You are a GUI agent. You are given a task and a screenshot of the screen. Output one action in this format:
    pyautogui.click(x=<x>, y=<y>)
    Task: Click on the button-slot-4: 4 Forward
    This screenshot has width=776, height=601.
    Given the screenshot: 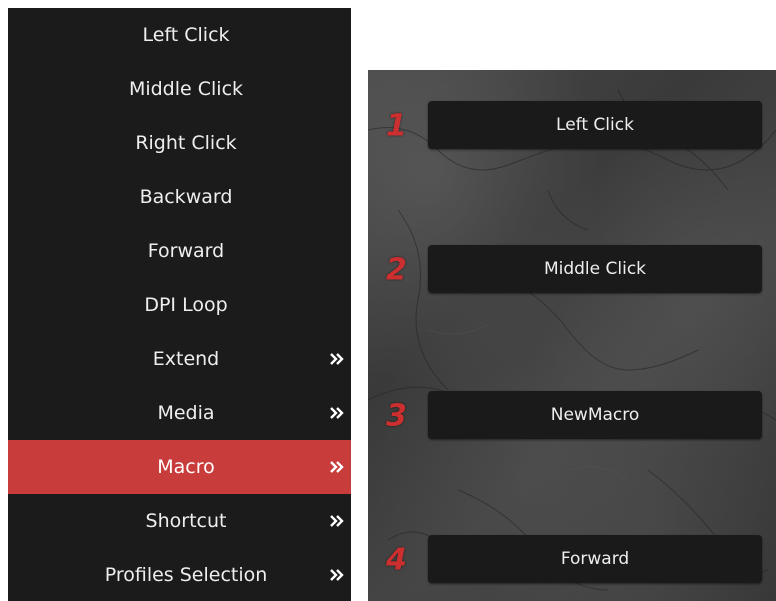 What is the action you would take?
    pyautogui.click(x=572, y=560)
    